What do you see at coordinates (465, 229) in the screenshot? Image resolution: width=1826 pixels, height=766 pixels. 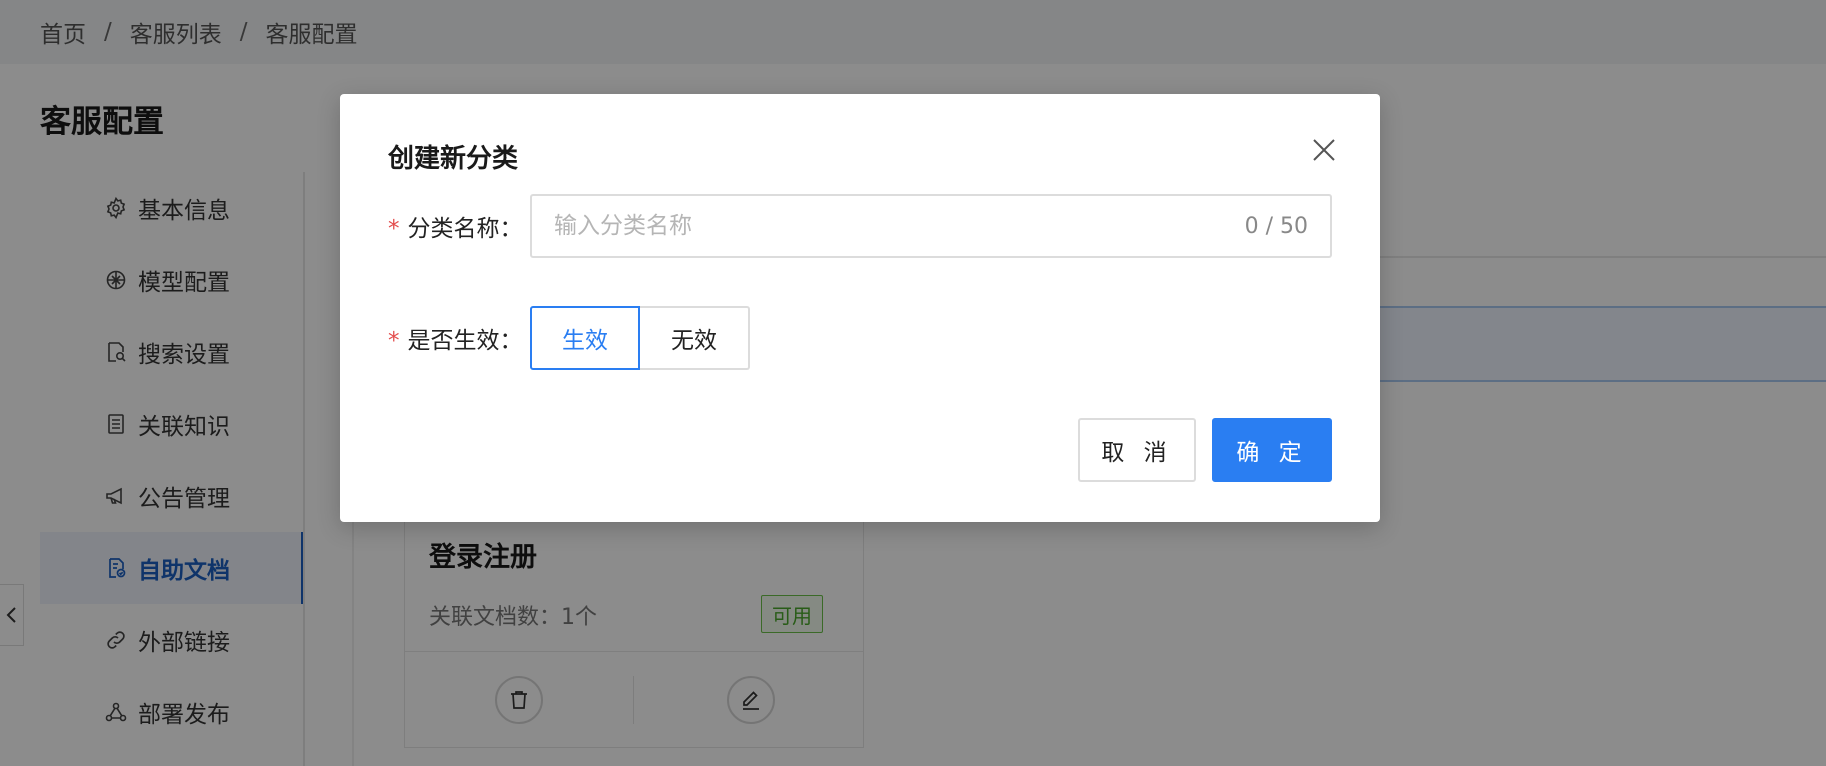 I see `category-name-label-text: 分类名称：` at bounding box center [465, 229].